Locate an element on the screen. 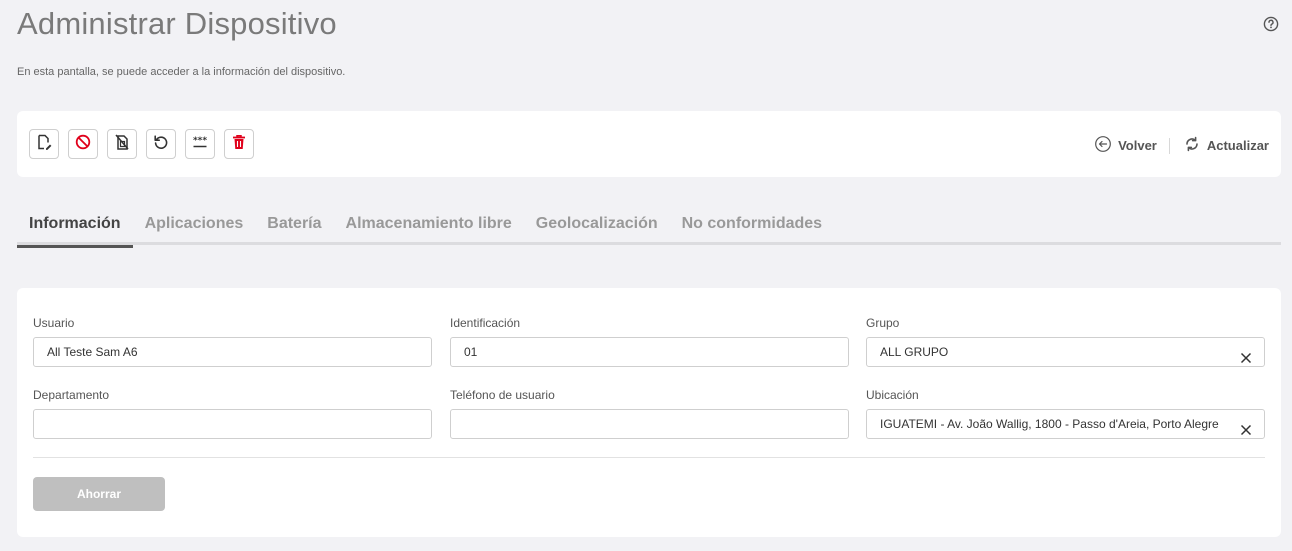  reset-button is located at coordinates (161, 144).